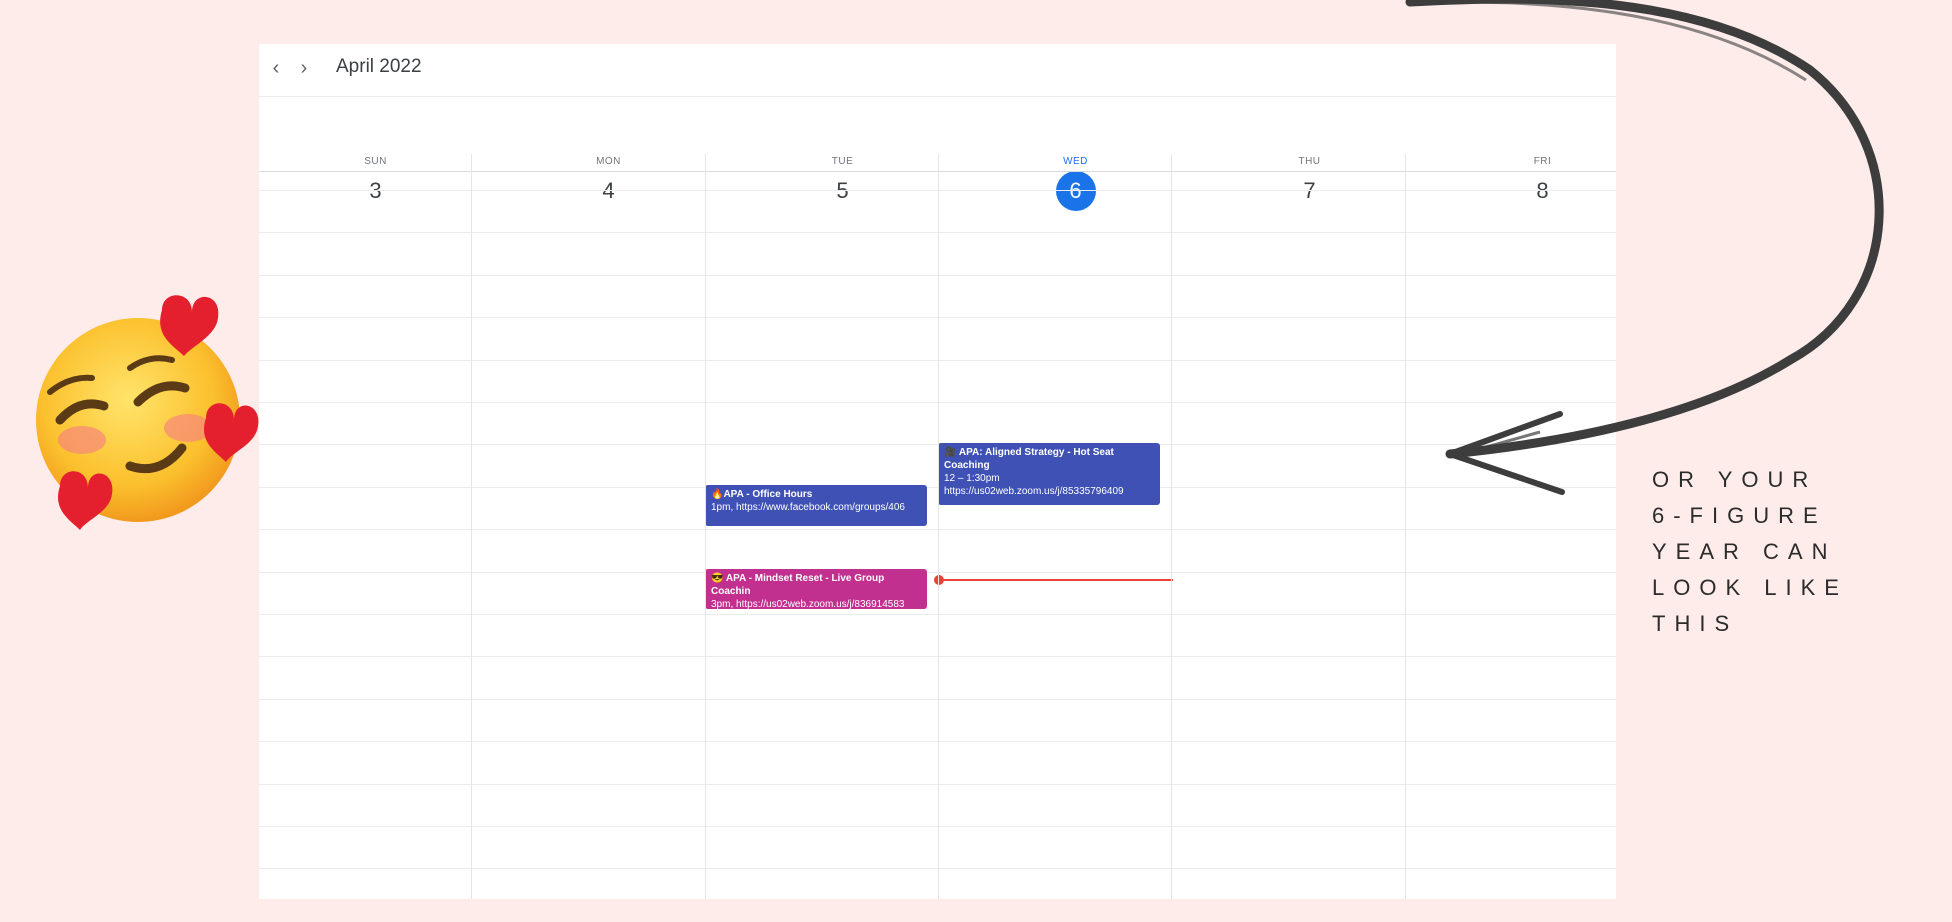 Image resolution: width=1952 pixels, height=922 pixels. I want to click on tagline: OR YOUR 6-FIGURE YEAR CAN LOOK LIKE THIS, so click(1750, 552).